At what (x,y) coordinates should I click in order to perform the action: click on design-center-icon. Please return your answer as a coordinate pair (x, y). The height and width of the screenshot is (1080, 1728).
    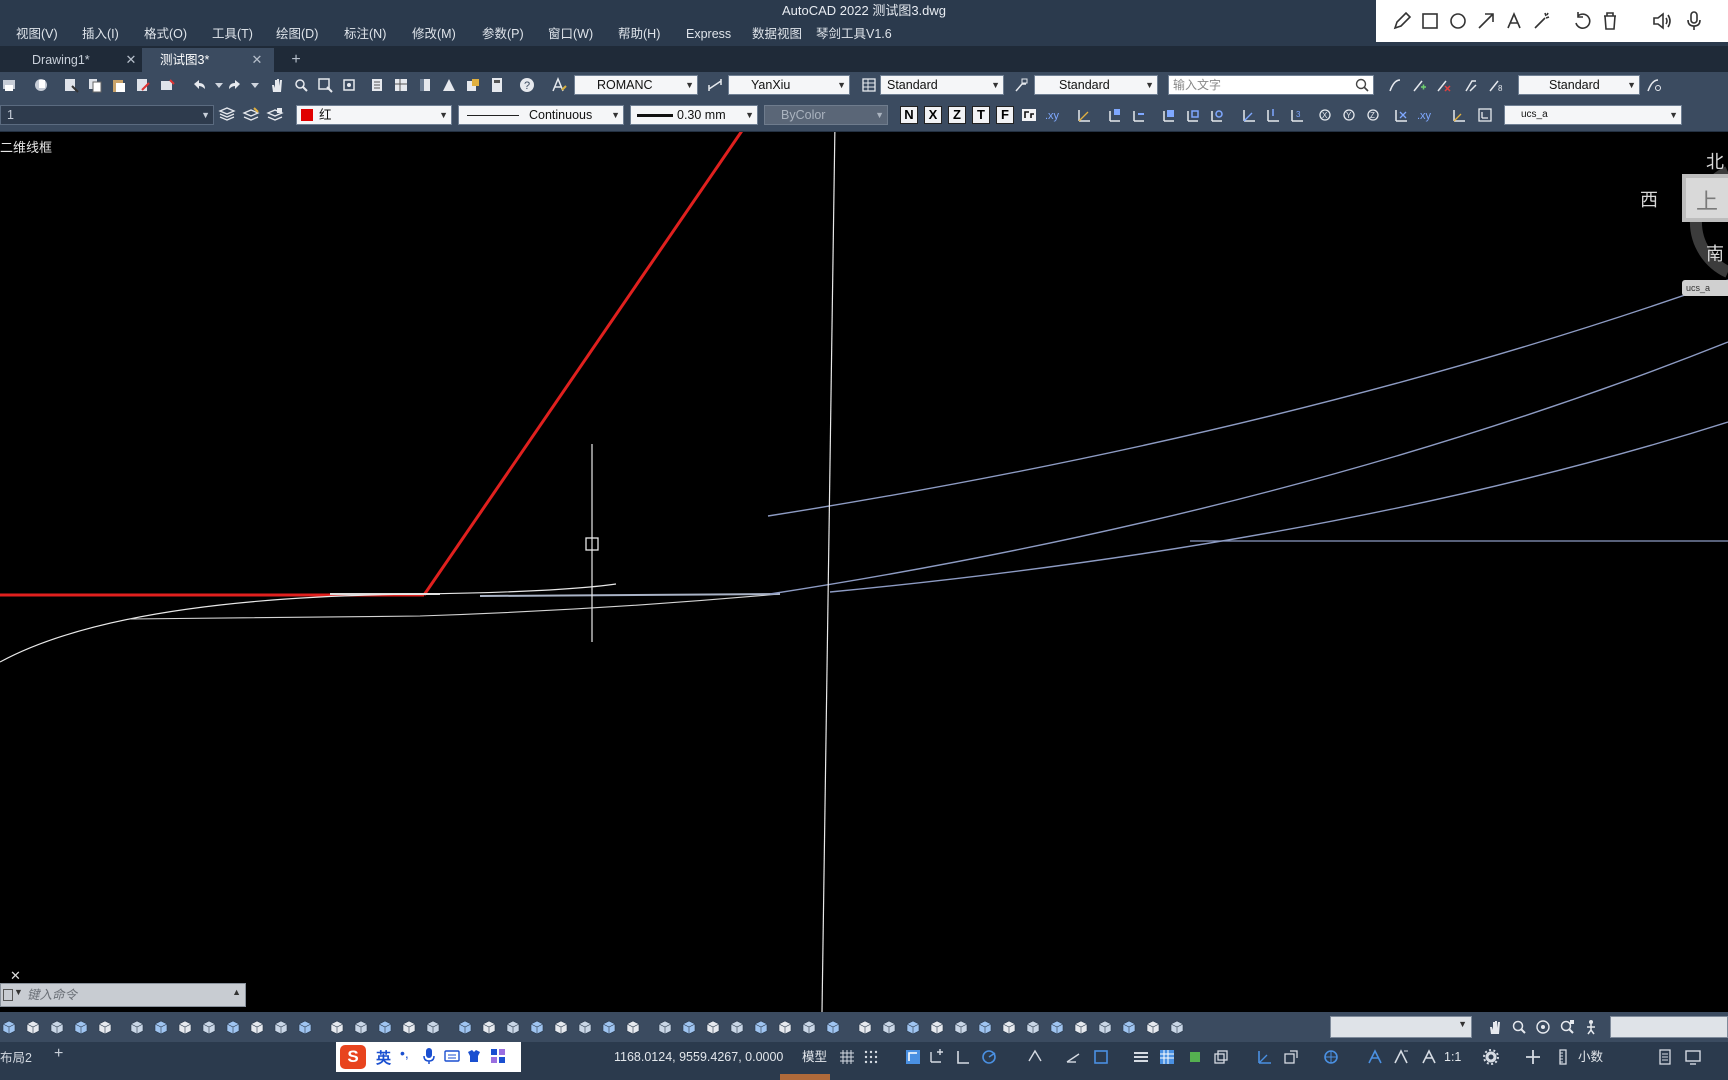
    Looking at the image, I should click on (401, 85).